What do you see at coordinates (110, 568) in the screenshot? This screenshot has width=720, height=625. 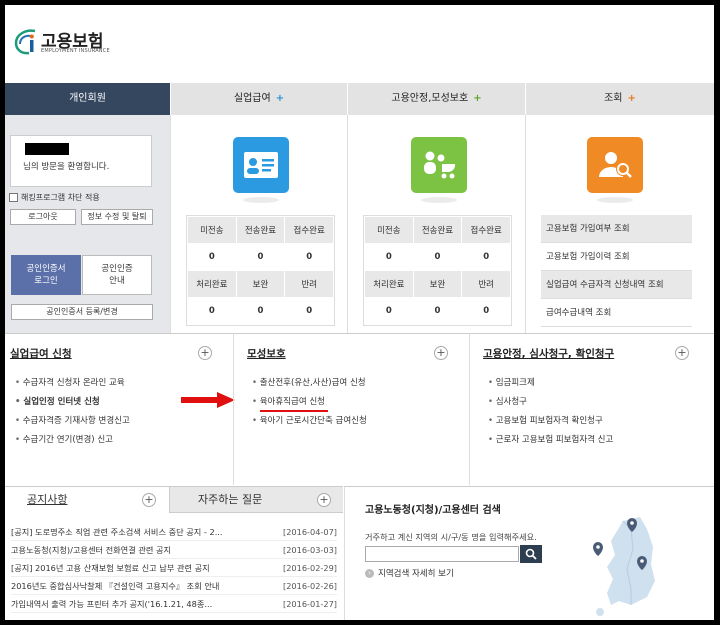 I see `notice-title: [공지] 2016년 고용 산재보험 보험료 신고 납부 관련 공지` at bounding box center [110, 568].